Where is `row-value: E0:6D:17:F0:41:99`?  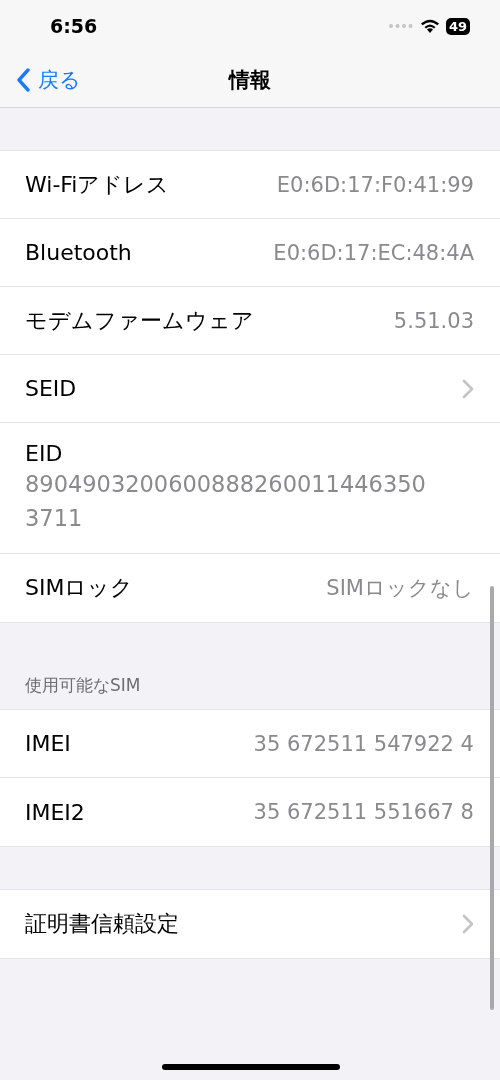 row-value: E0:6D:17:F0:41:99 is located at coordinates (375, 184).